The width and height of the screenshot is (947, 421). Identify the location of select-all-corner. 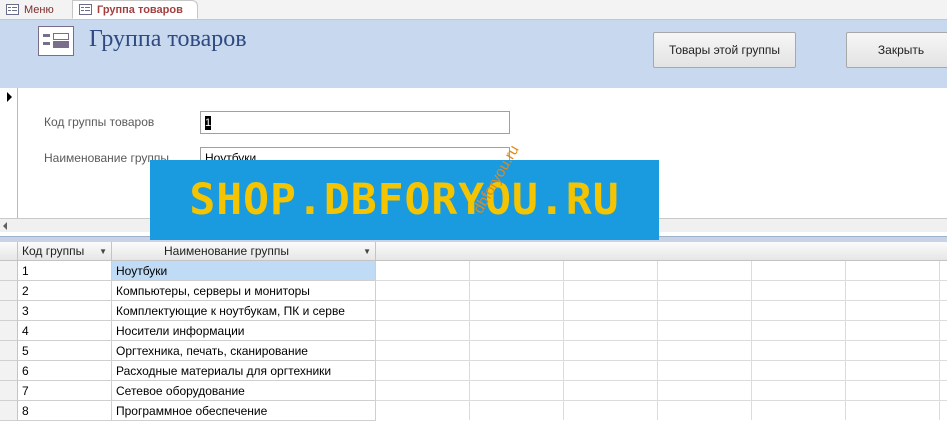
(9, 251).